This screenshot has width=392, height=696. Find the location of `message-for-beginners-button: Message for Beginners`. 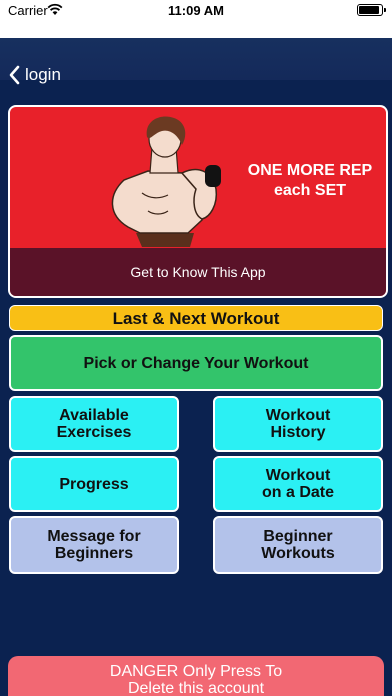

message-for-beginners-button: Message for Beginners is located at coordinates (94, 545).